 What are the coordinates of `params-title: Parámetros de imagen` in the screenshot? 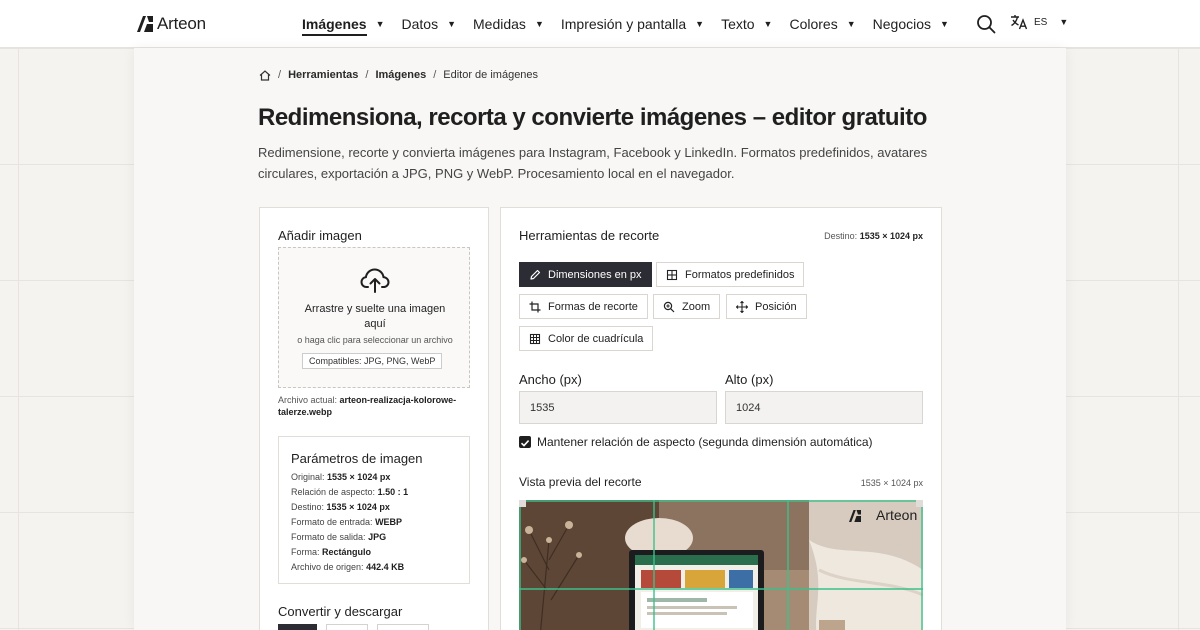 It's located at (357, 458).